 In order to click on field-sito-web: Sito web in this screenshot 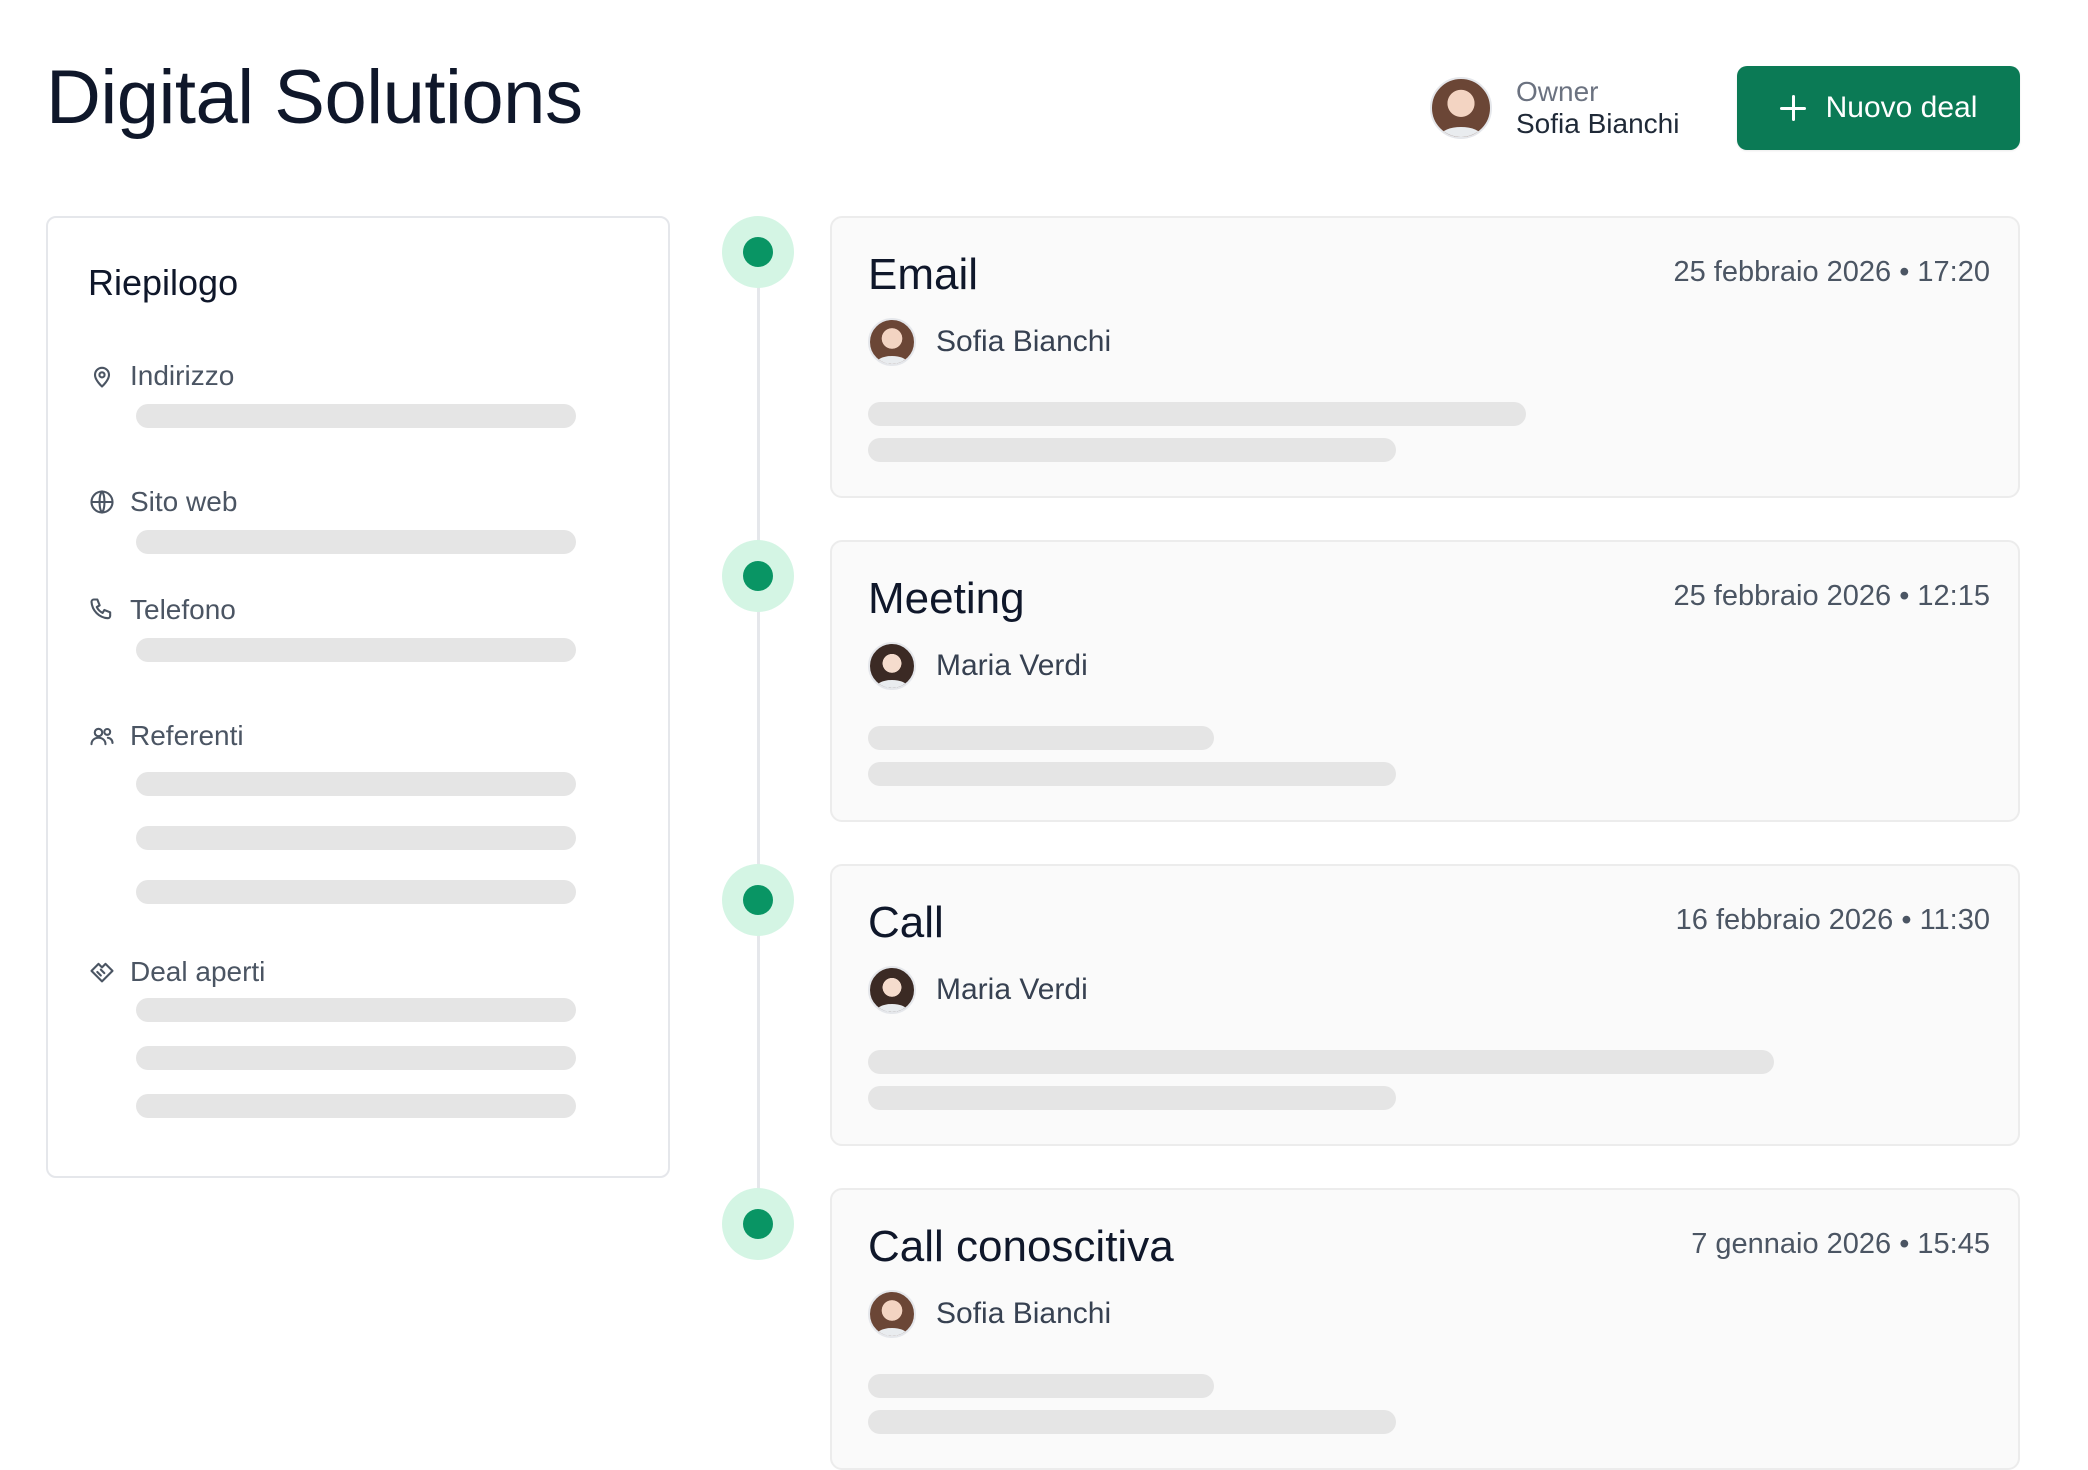, I will do `click(162, 502)`.